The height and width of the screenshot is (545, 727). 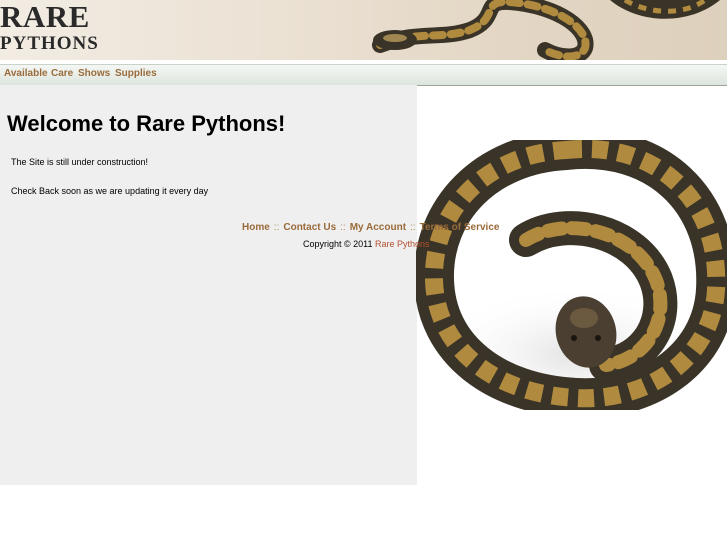 I want to click on header-banner: RARE PYTHONS, so click(x=363, y=30).